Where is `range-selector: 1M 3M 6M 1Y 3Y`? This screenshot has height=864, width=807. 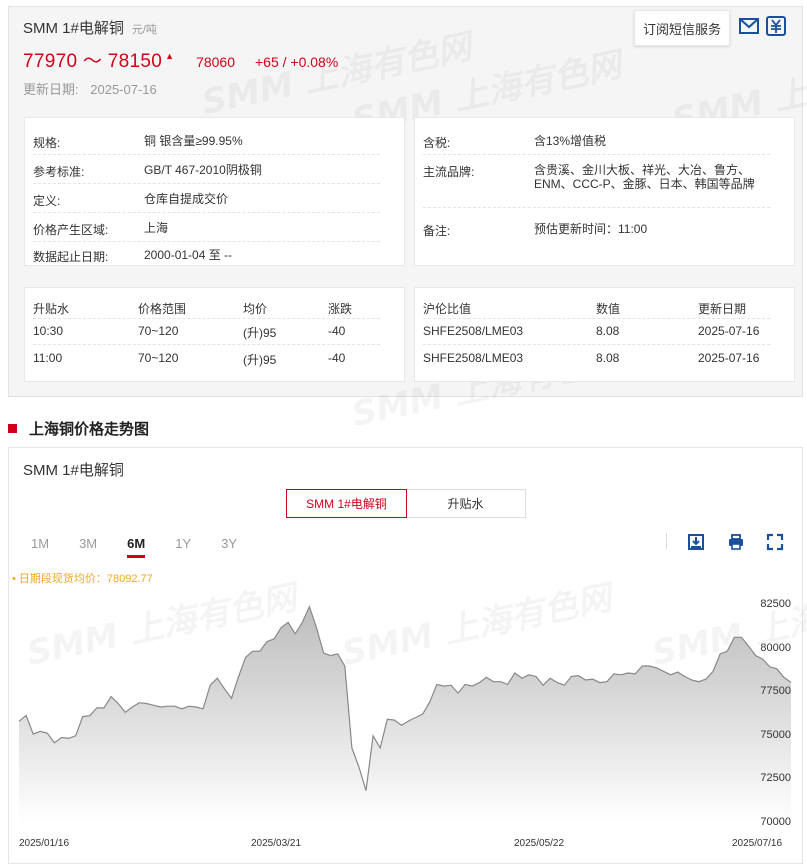 range-selector: 1M 3M 6M 1Y 3Y is located at coordinates (149, 547).